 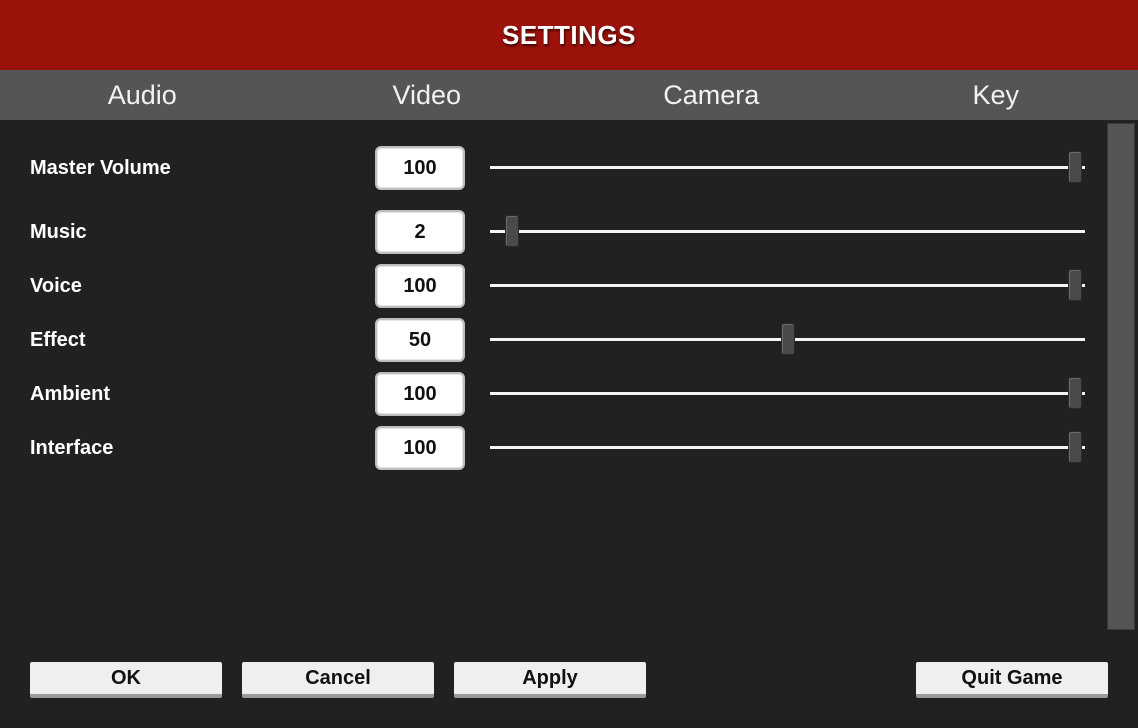 I want to click on interface-slider, so click(x=787, y=447).